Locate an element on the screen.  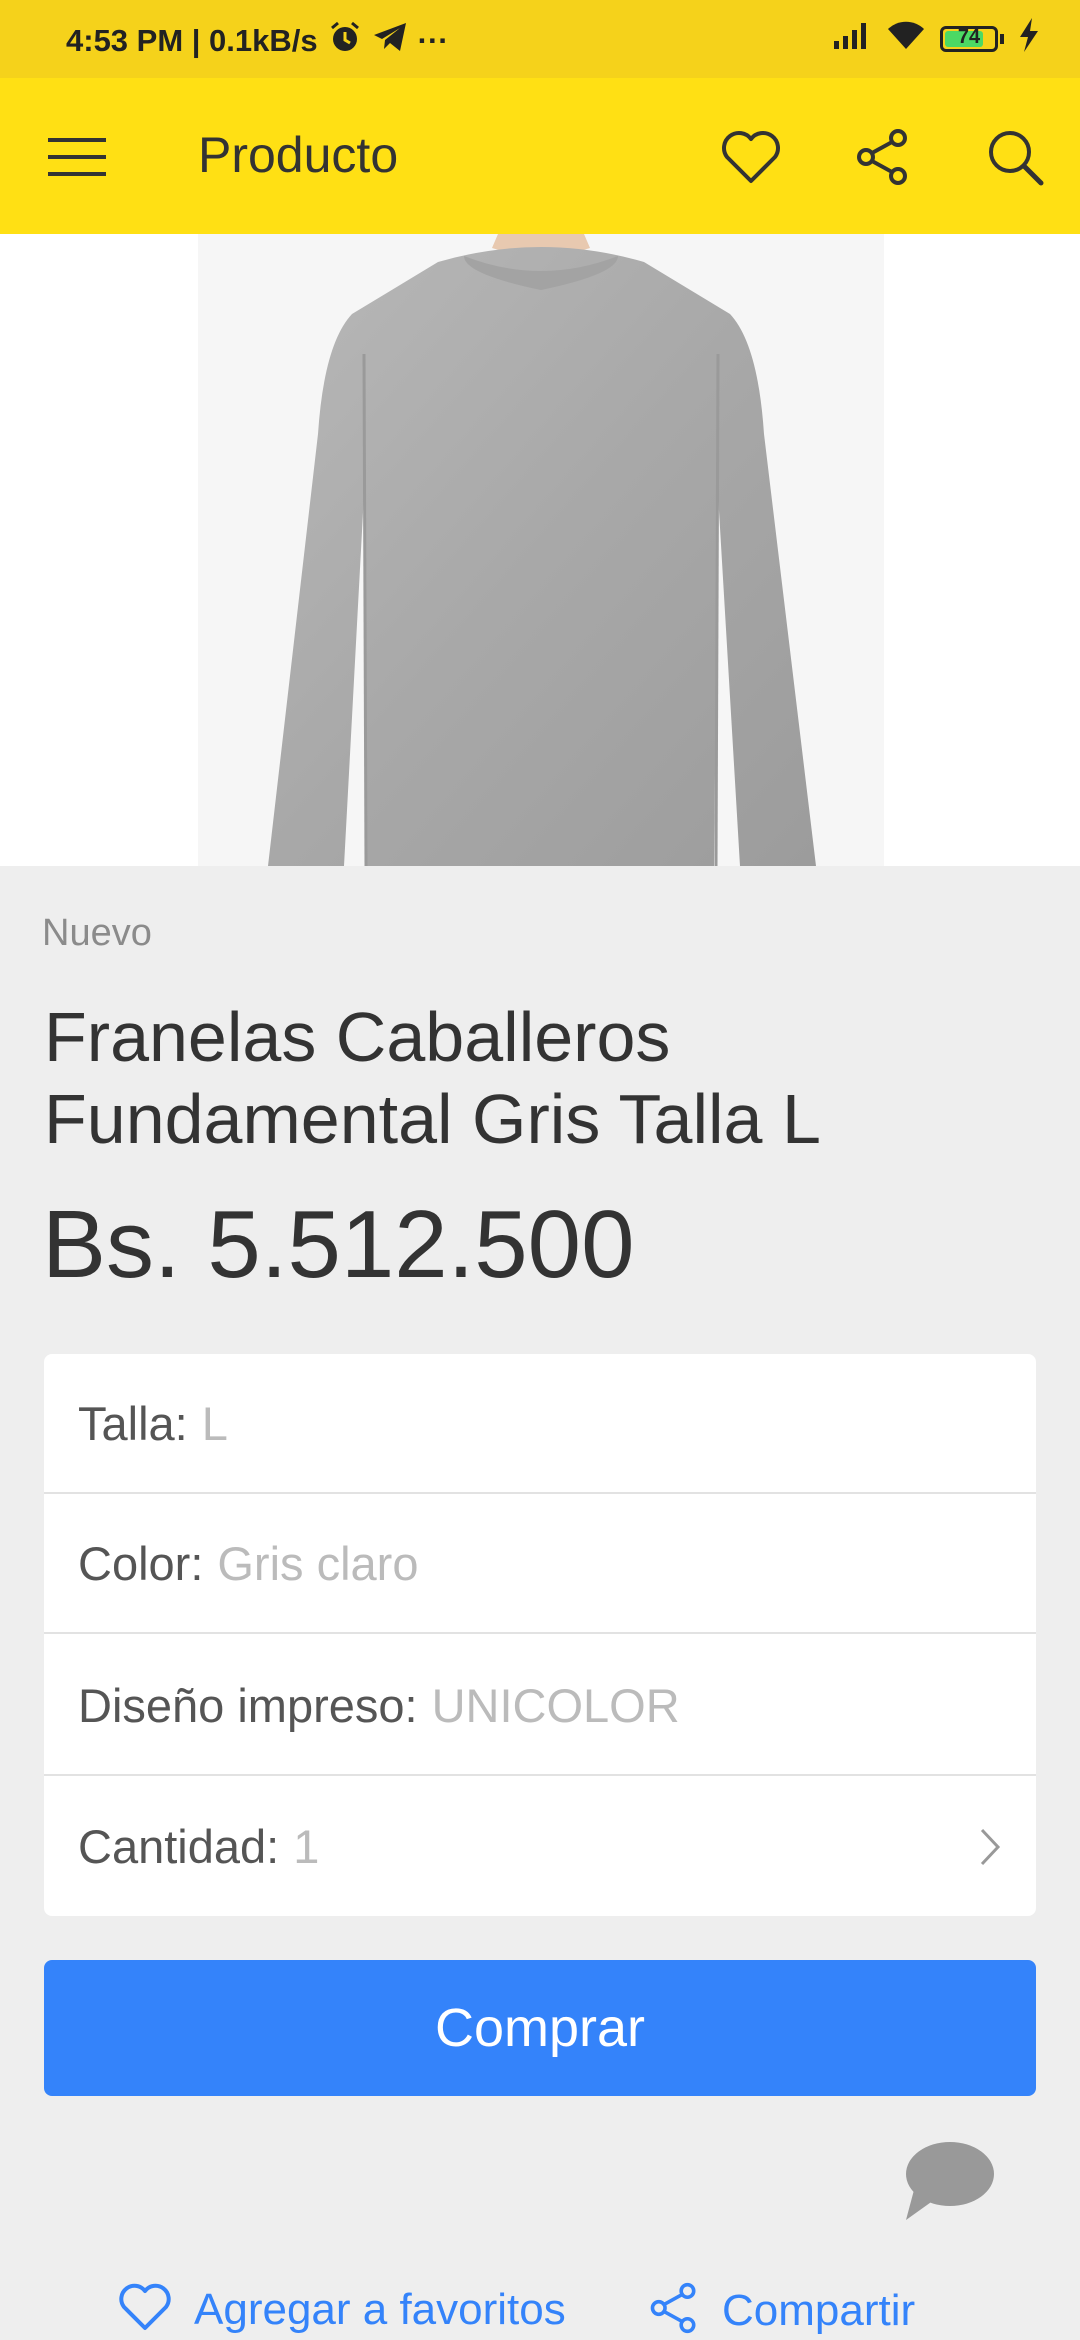
variation-label: Color: is located at coordinates (141, 1563).